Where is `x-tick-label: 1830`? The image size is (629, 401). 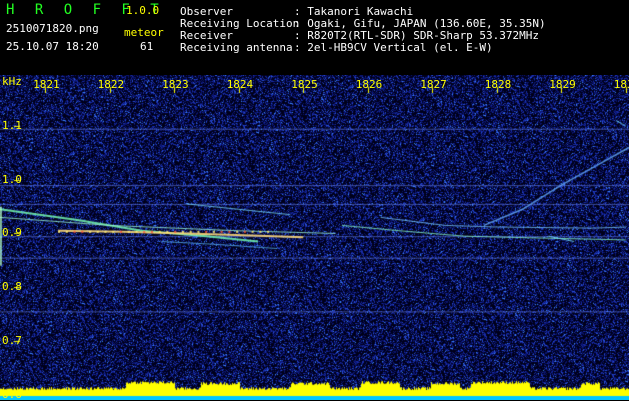
x-tick-label: 1830 is located at coordinates (621, 84).